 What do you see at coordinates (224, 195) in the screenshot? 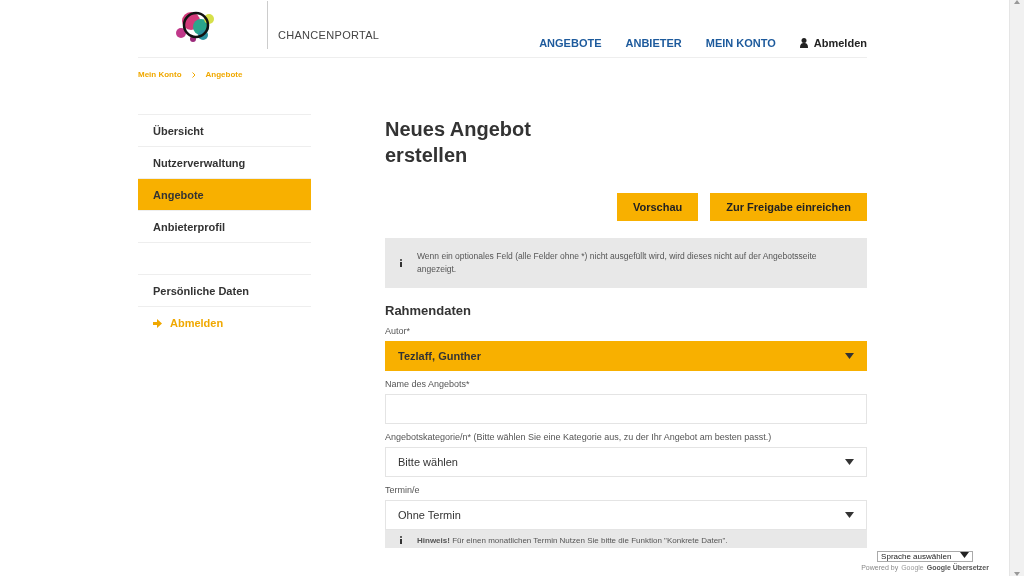
I see `sidebar-item: Angebote` at bounding box center [224, 195].